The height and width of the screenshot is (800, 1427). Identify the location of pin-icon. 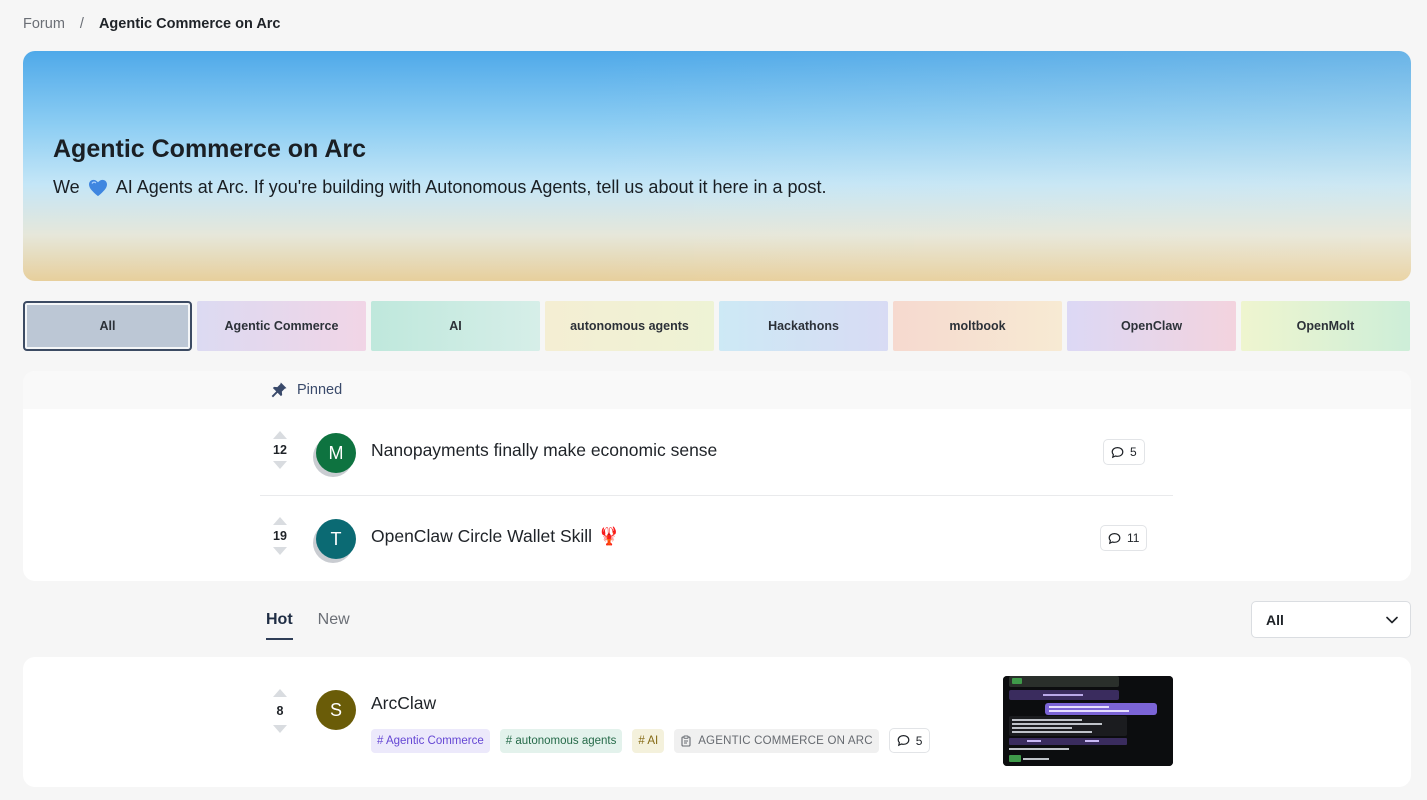
(279, 390).